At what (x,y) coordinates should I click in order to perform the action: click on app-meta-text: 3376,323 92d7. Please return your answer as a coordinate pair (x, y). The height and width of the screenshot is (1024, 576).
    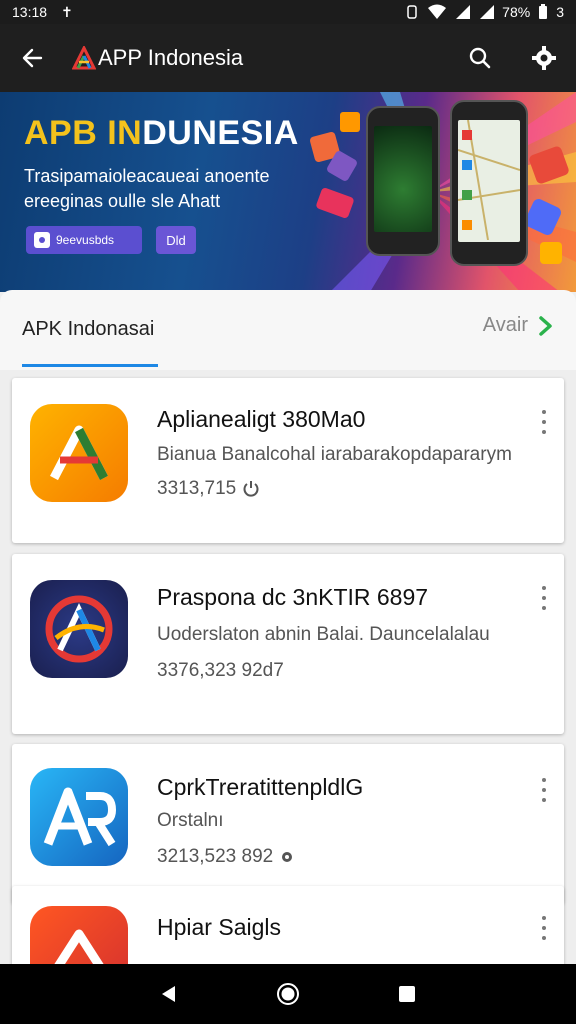
    Looking at the image, I should click on (220, 670).